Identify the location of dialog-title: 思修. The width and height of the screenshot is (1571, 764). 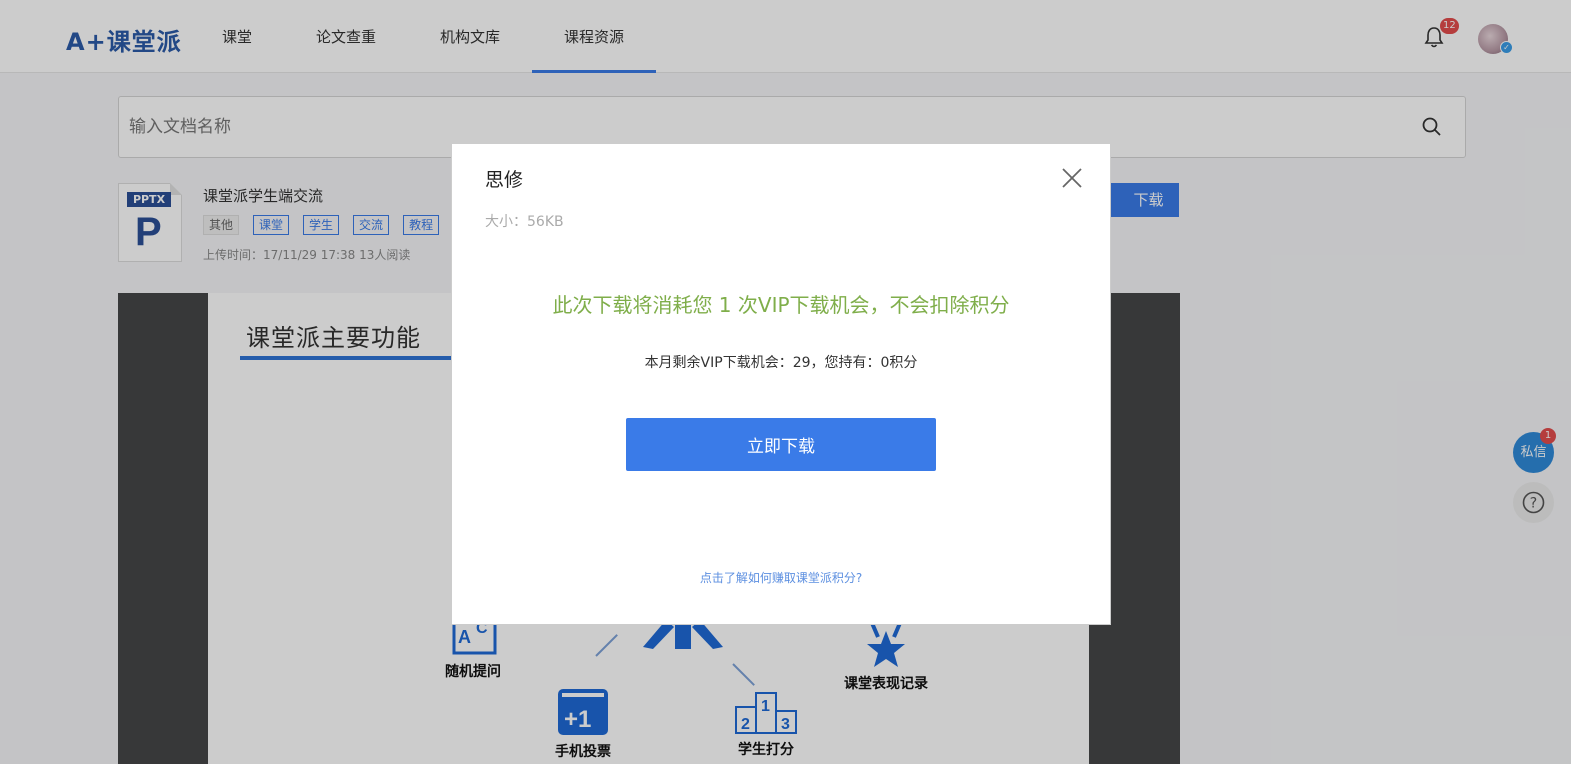
(504, 180).